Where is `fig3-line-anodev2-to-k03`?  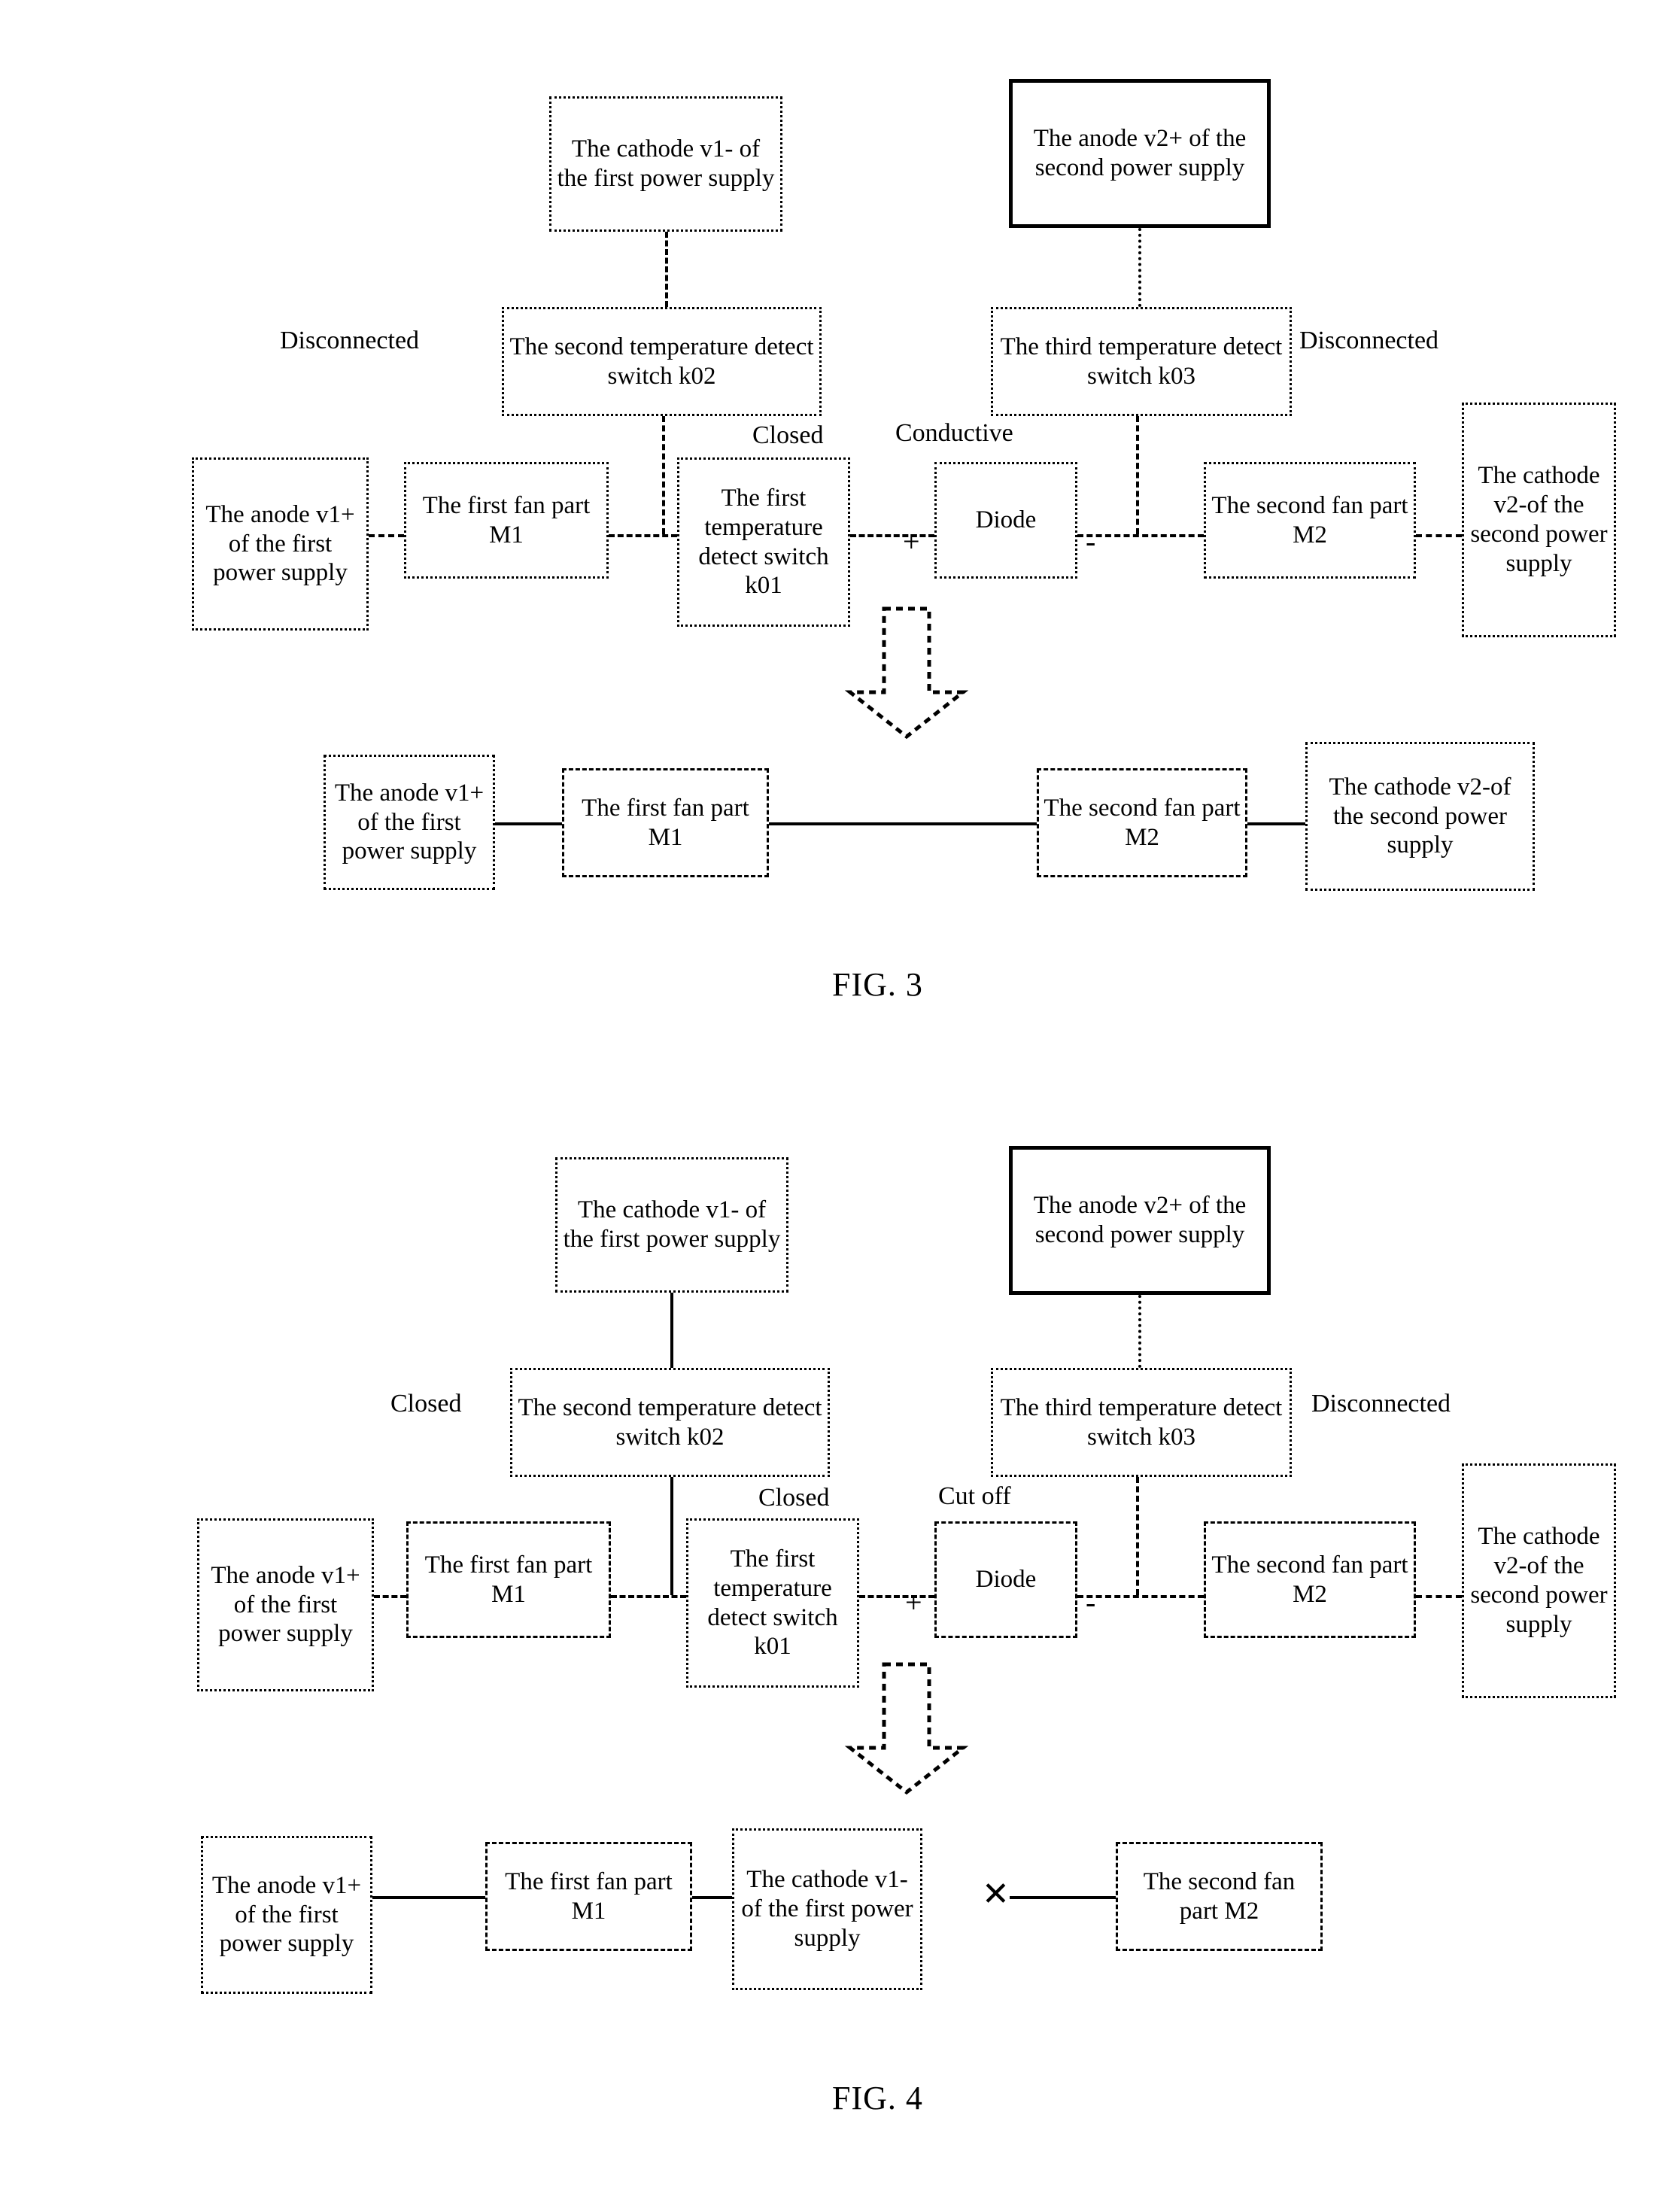
fig3-line-anodev2-to-k03 is located at coordinates (1139, 268).